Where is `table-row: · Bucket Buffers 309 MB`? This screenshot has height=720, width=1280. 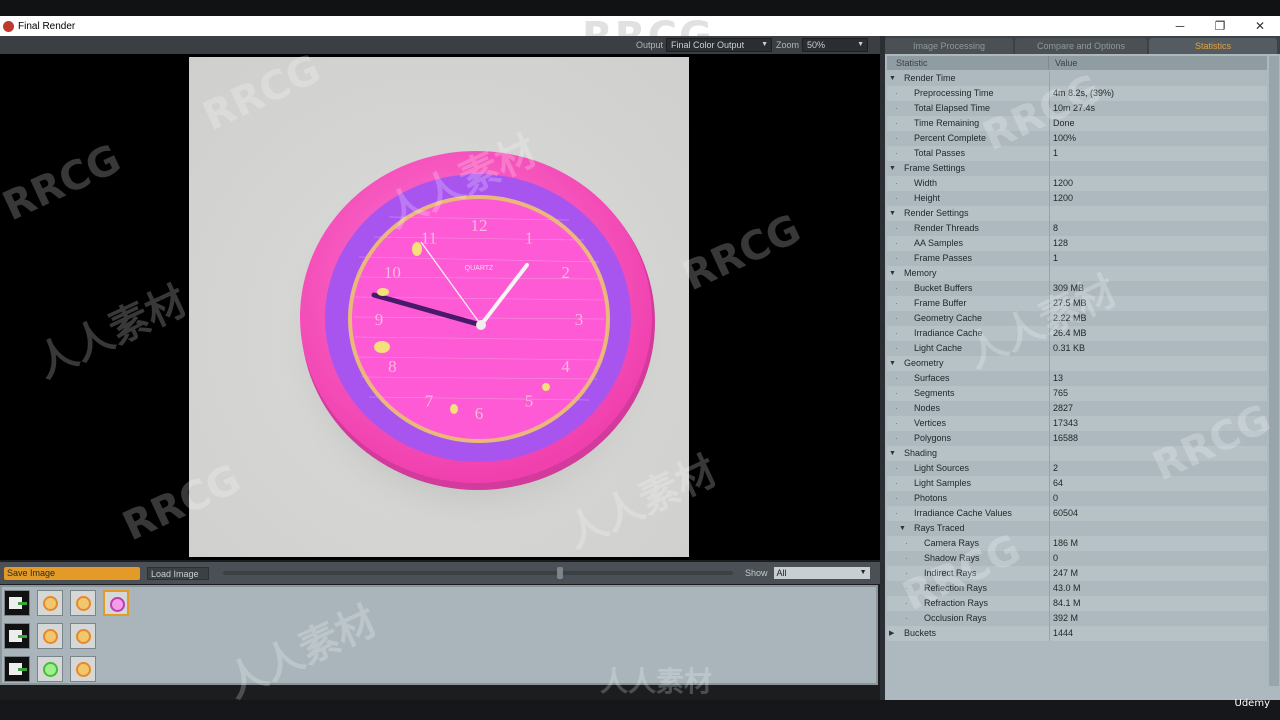 table-row: · Bucket Buffers 309 MB is located at coordinates (1077, 288).